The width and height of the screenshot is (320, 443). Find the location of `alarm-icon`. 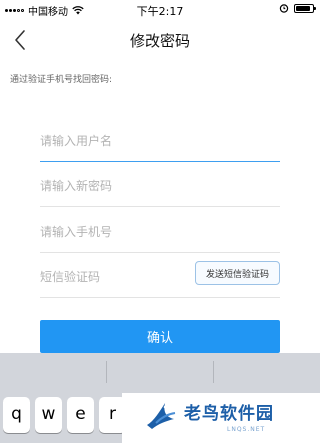

alarm-icon is located at coordinates (284, 8).